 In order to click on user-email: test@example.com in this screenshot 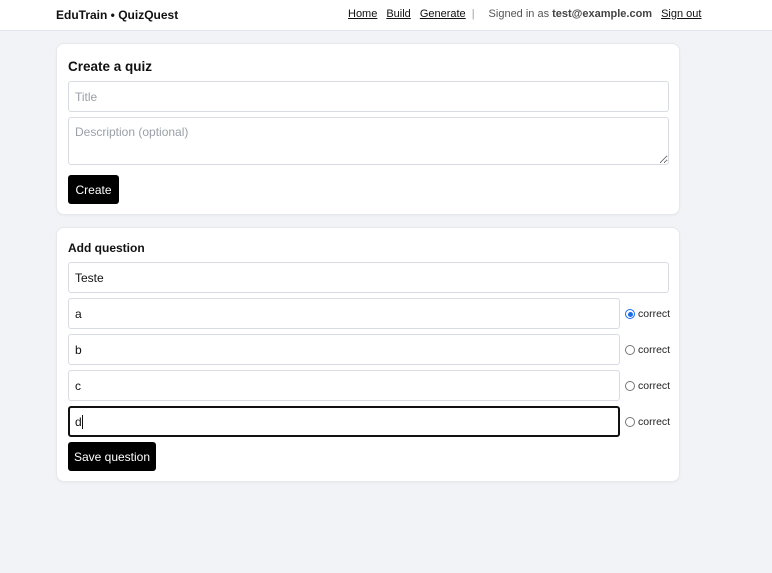, I will do `click(602, 14)`.